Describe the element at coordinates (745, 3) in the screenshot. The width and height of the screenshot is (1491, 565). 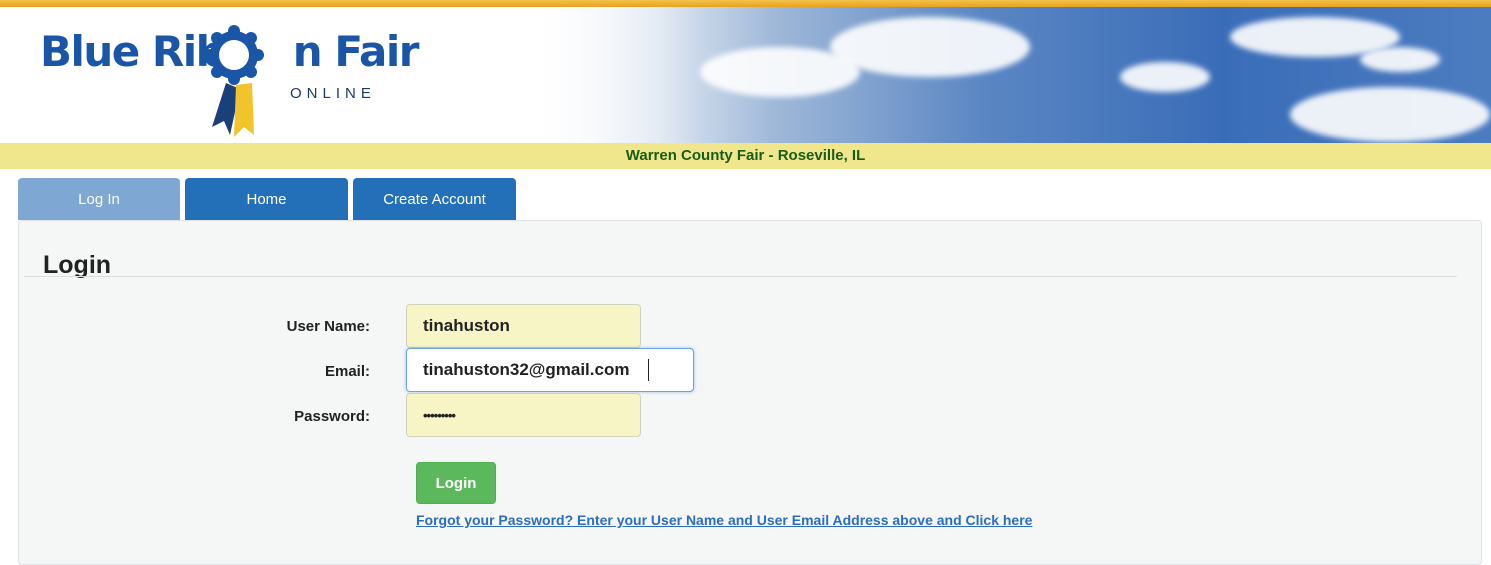
I see `top-accent-stripe` at that location.